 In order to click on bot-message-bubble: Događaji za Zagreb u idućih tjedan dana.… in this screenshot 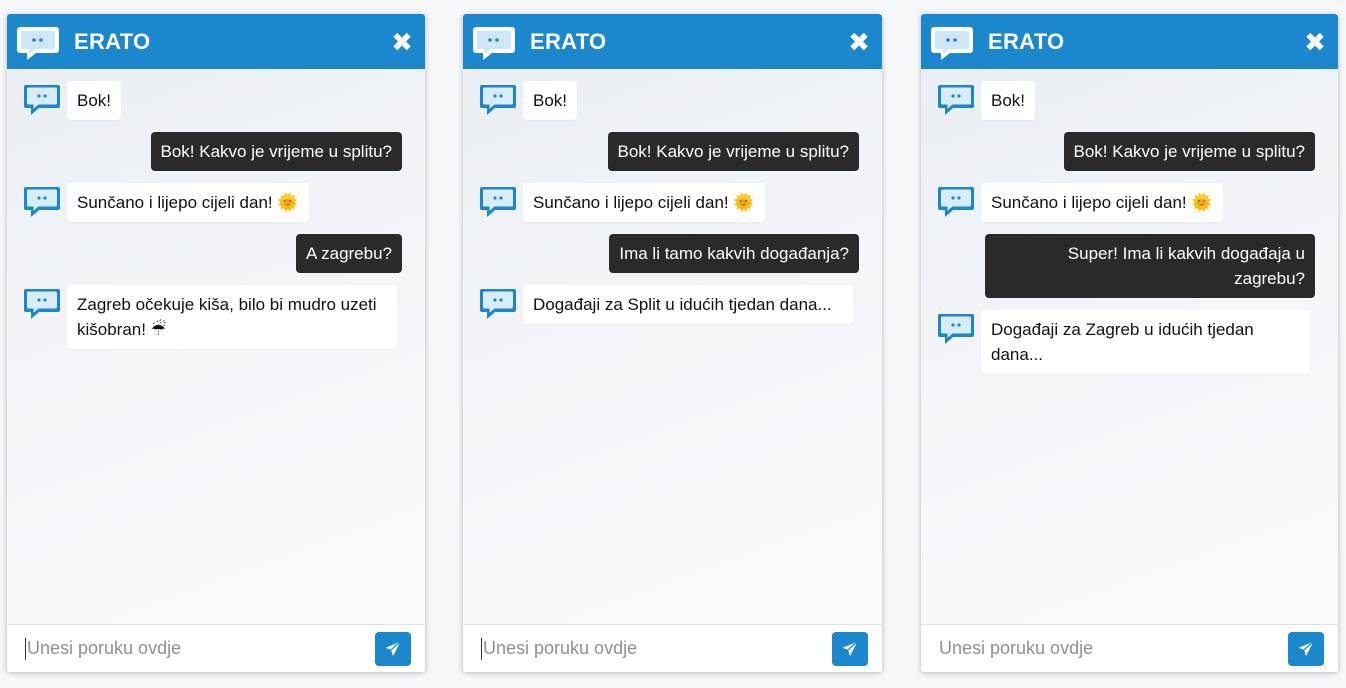, I will do `click(1145, 342)`.